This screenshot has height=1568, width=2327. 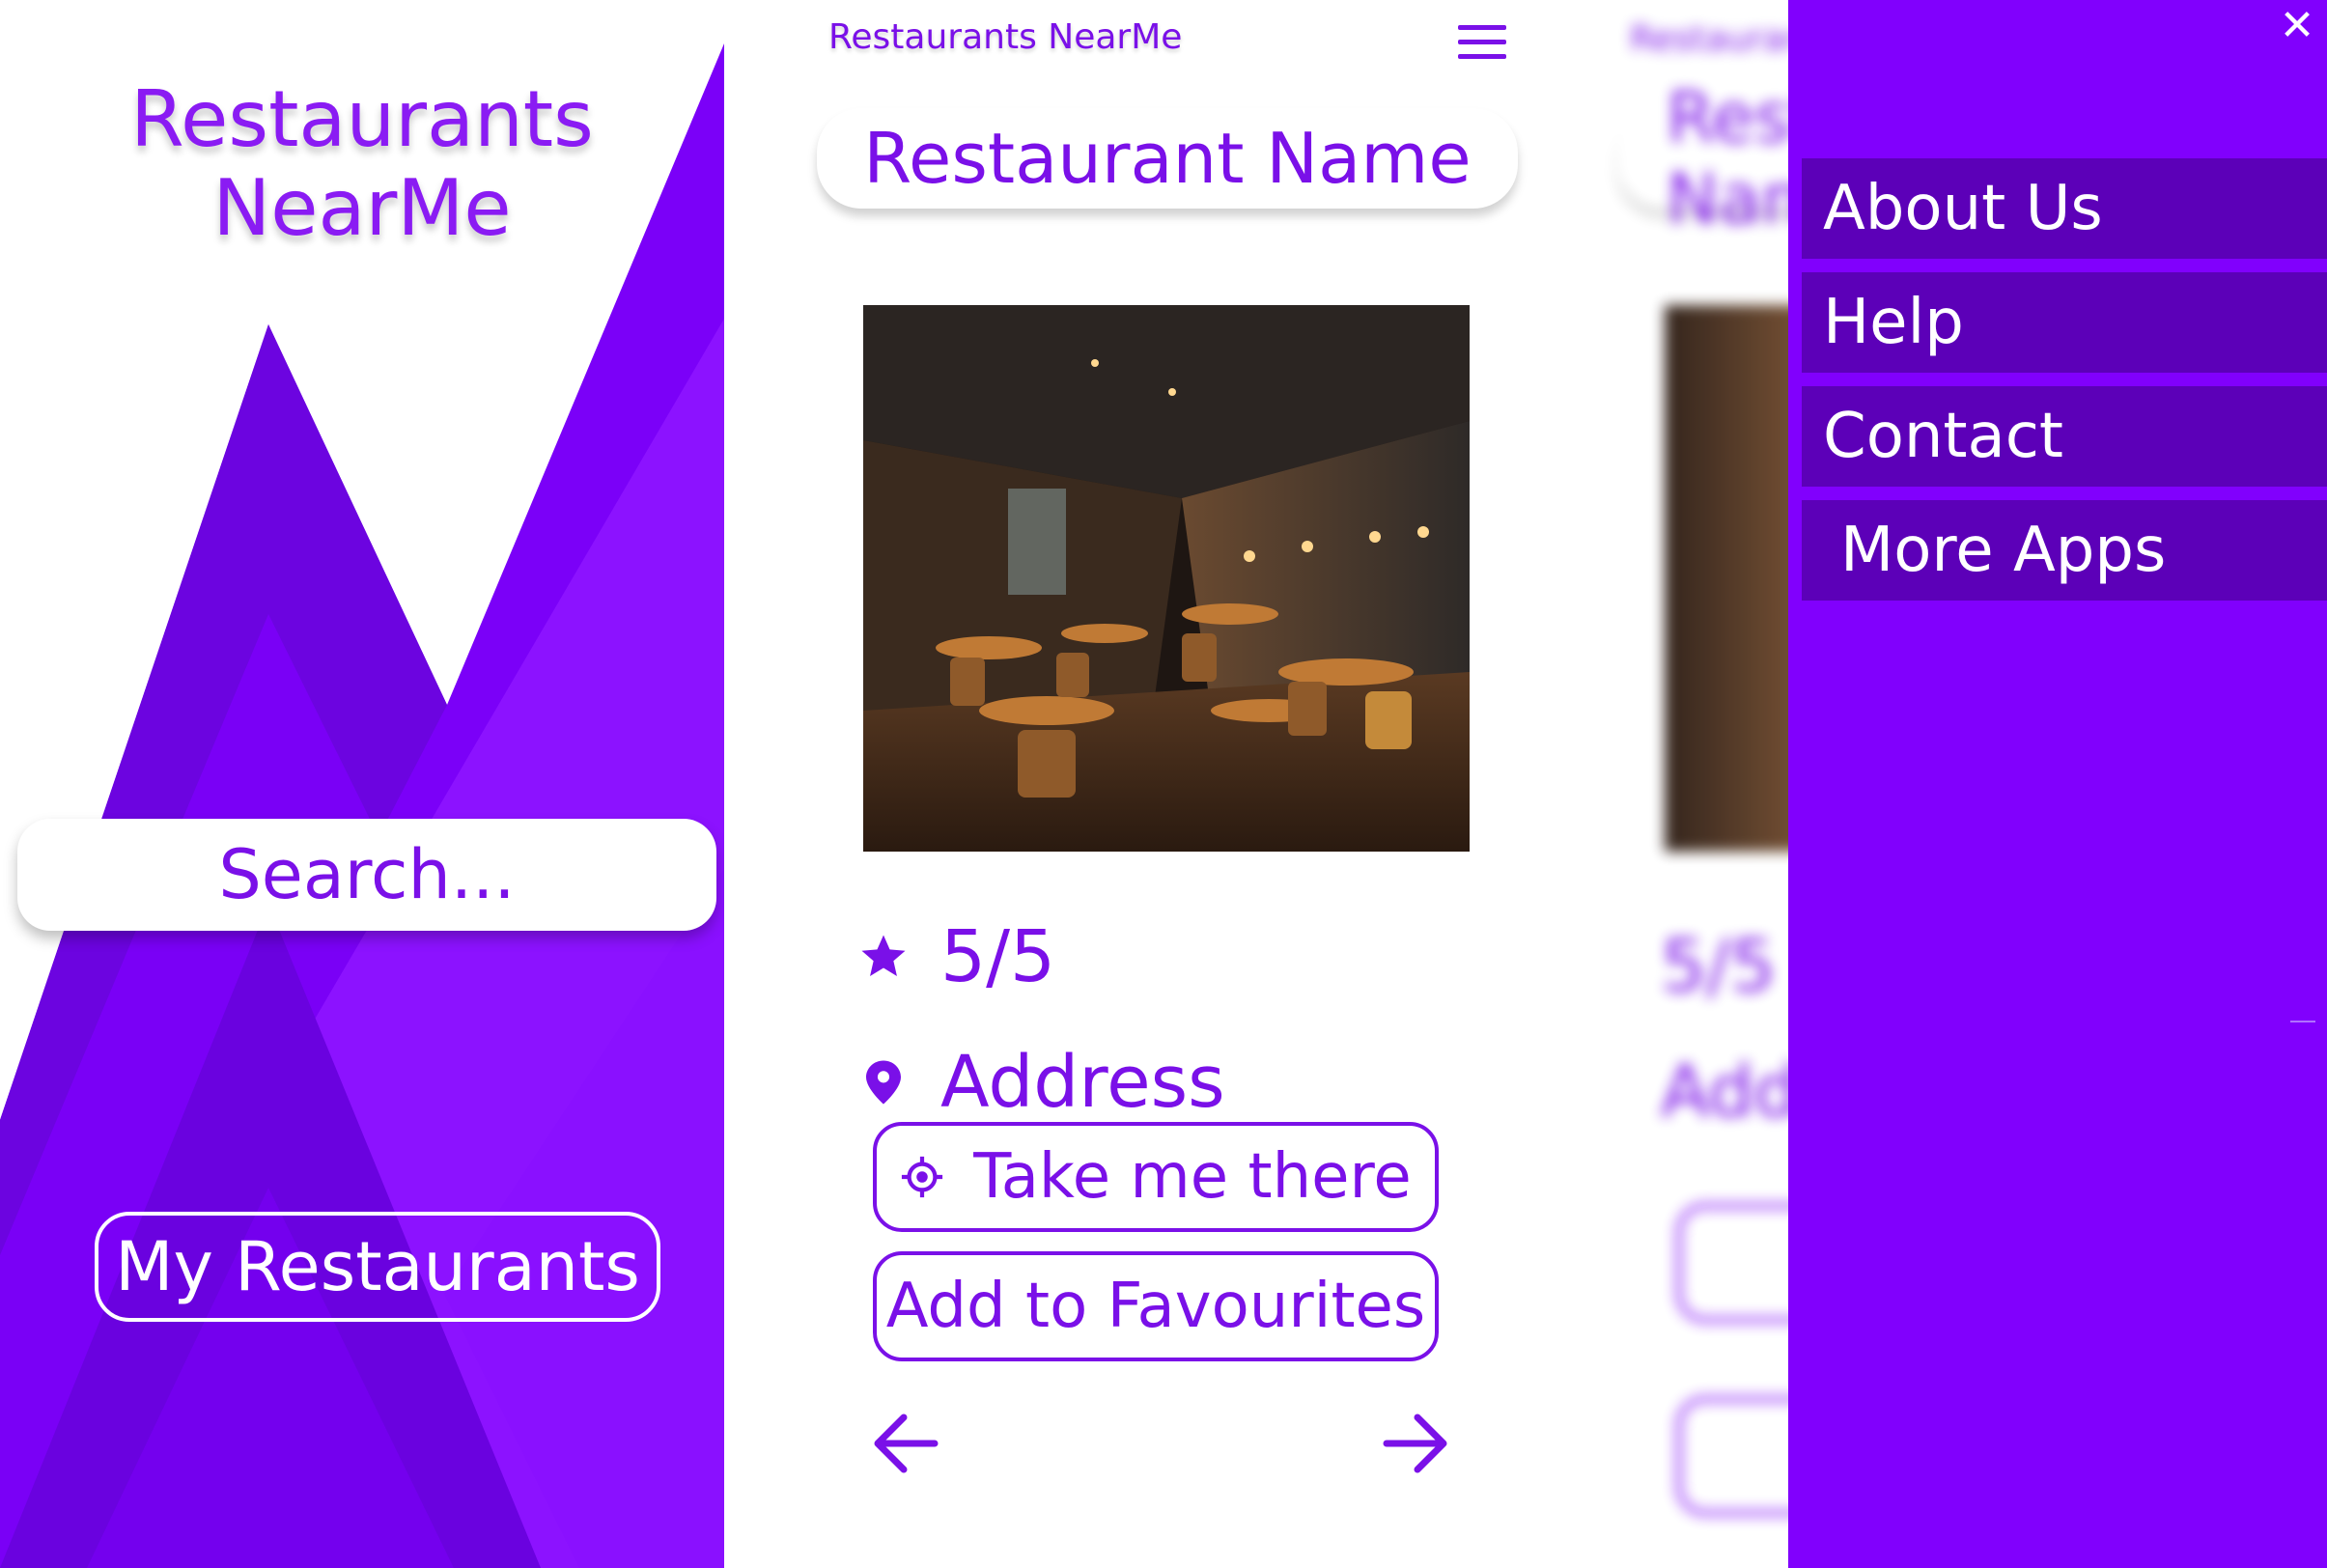 What do you see at coordinates (2064, 209) in the screenshot?
I see `drawer-item-about-us: About Us` at bounding box center [2064, 209].